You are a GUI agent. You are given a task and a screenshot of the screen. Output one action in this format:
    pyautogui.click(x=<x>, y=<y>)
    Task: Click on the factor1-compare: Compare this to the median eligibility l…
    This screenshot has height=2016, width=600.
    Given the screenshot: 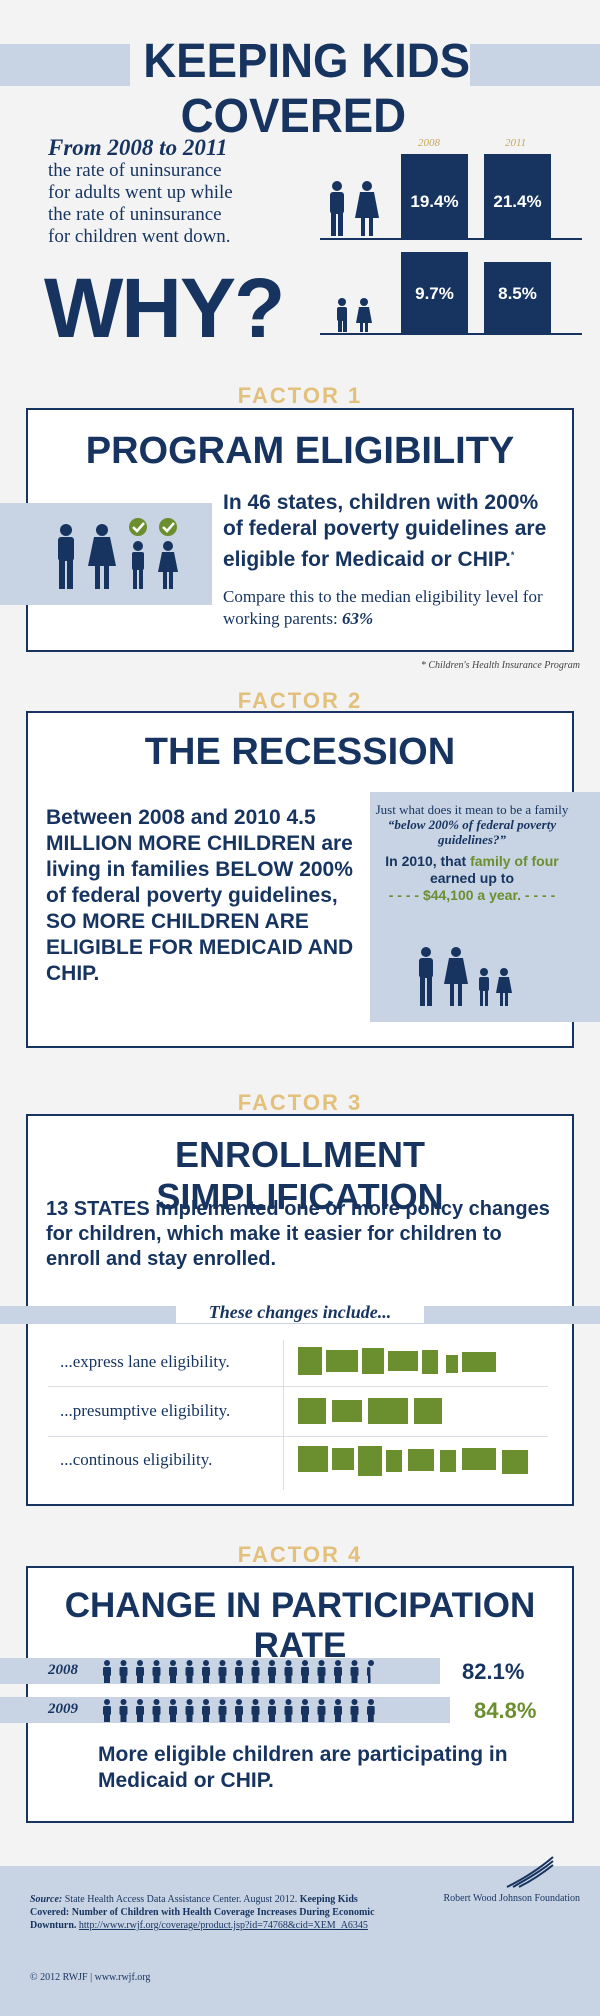 What is the action you would take?
    pyautogui.click(x=383, y=607)
    